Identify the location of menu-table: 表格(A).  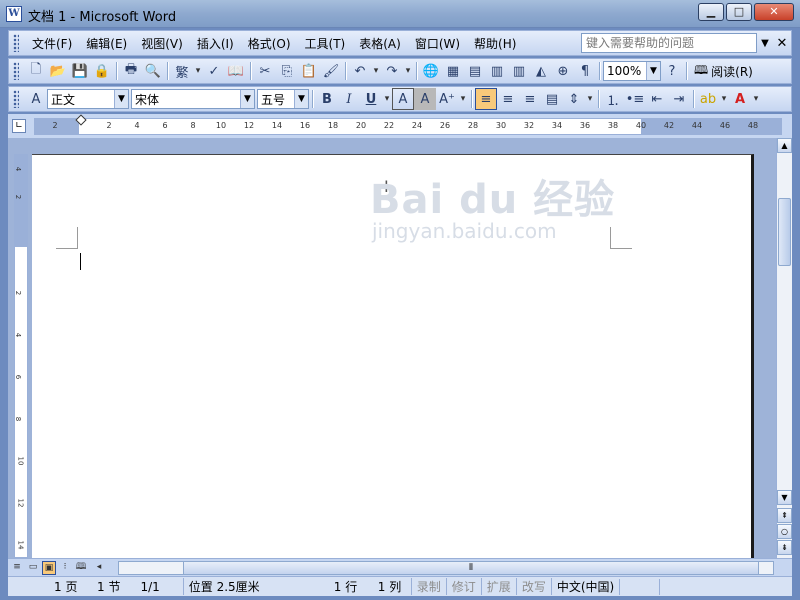
(380, 43).